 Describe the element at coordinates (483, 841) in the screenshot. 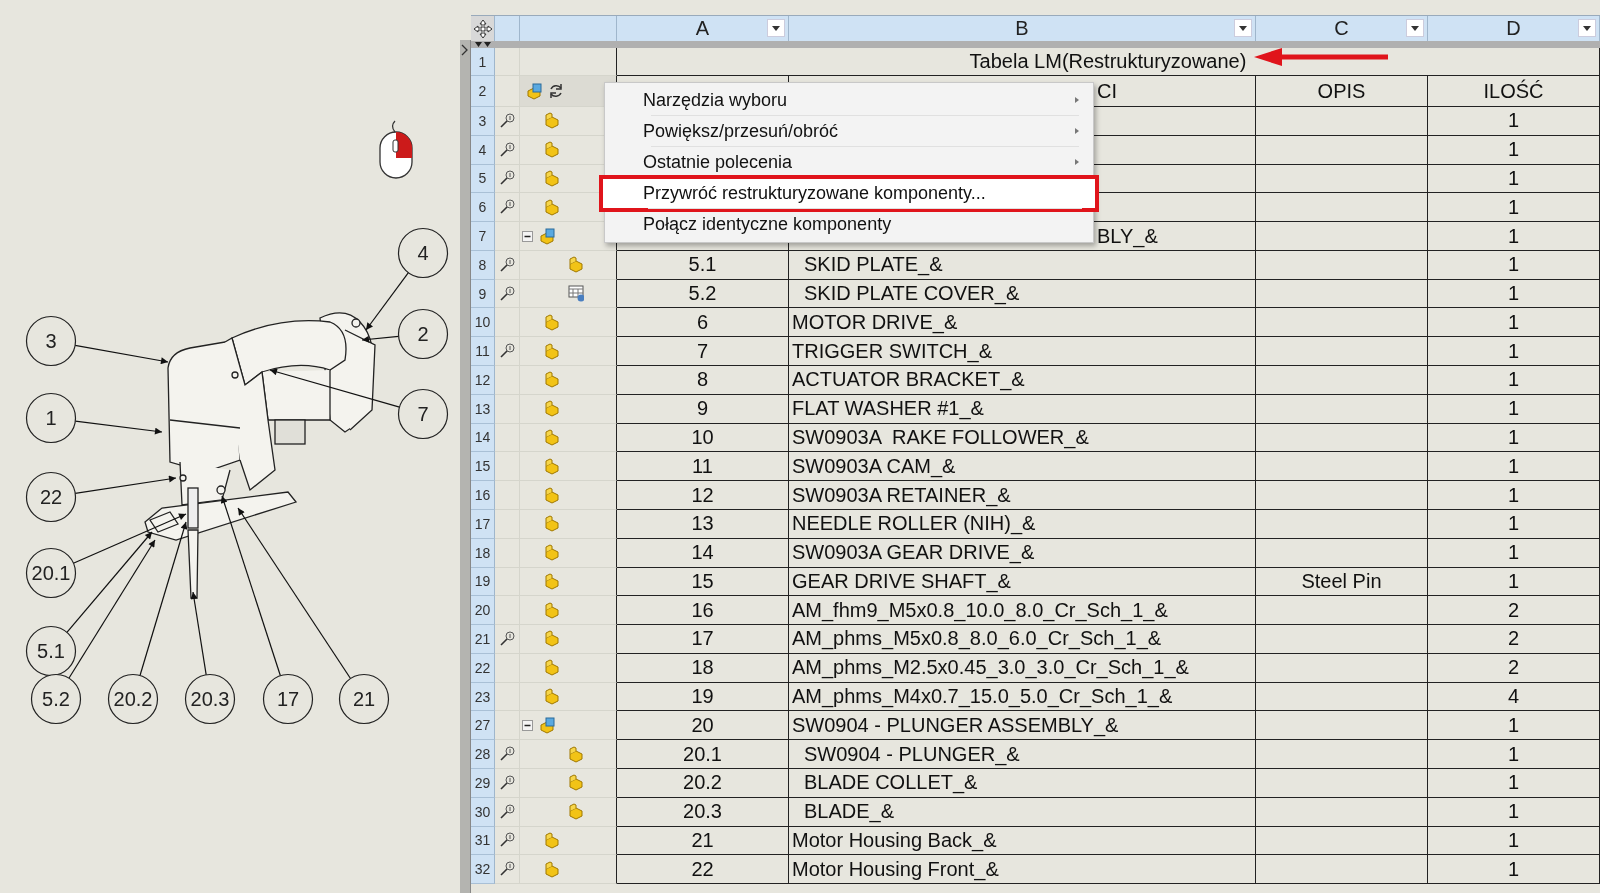

I see `row-number: 31` at that location.